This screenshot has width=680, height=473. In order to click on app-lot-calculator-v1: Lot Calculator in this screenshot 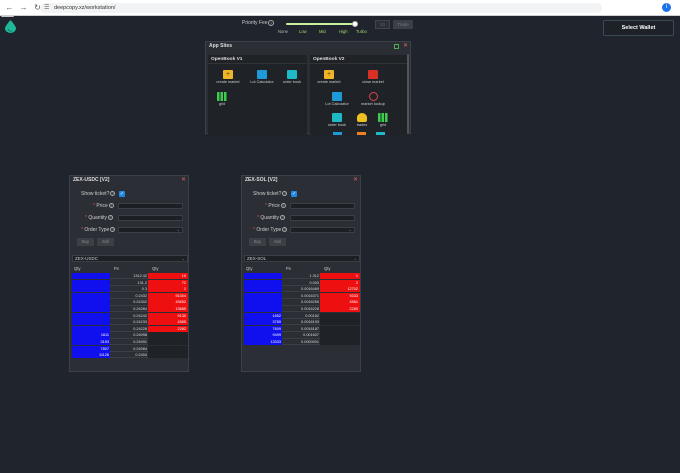, I will do `click(262, 77)`.